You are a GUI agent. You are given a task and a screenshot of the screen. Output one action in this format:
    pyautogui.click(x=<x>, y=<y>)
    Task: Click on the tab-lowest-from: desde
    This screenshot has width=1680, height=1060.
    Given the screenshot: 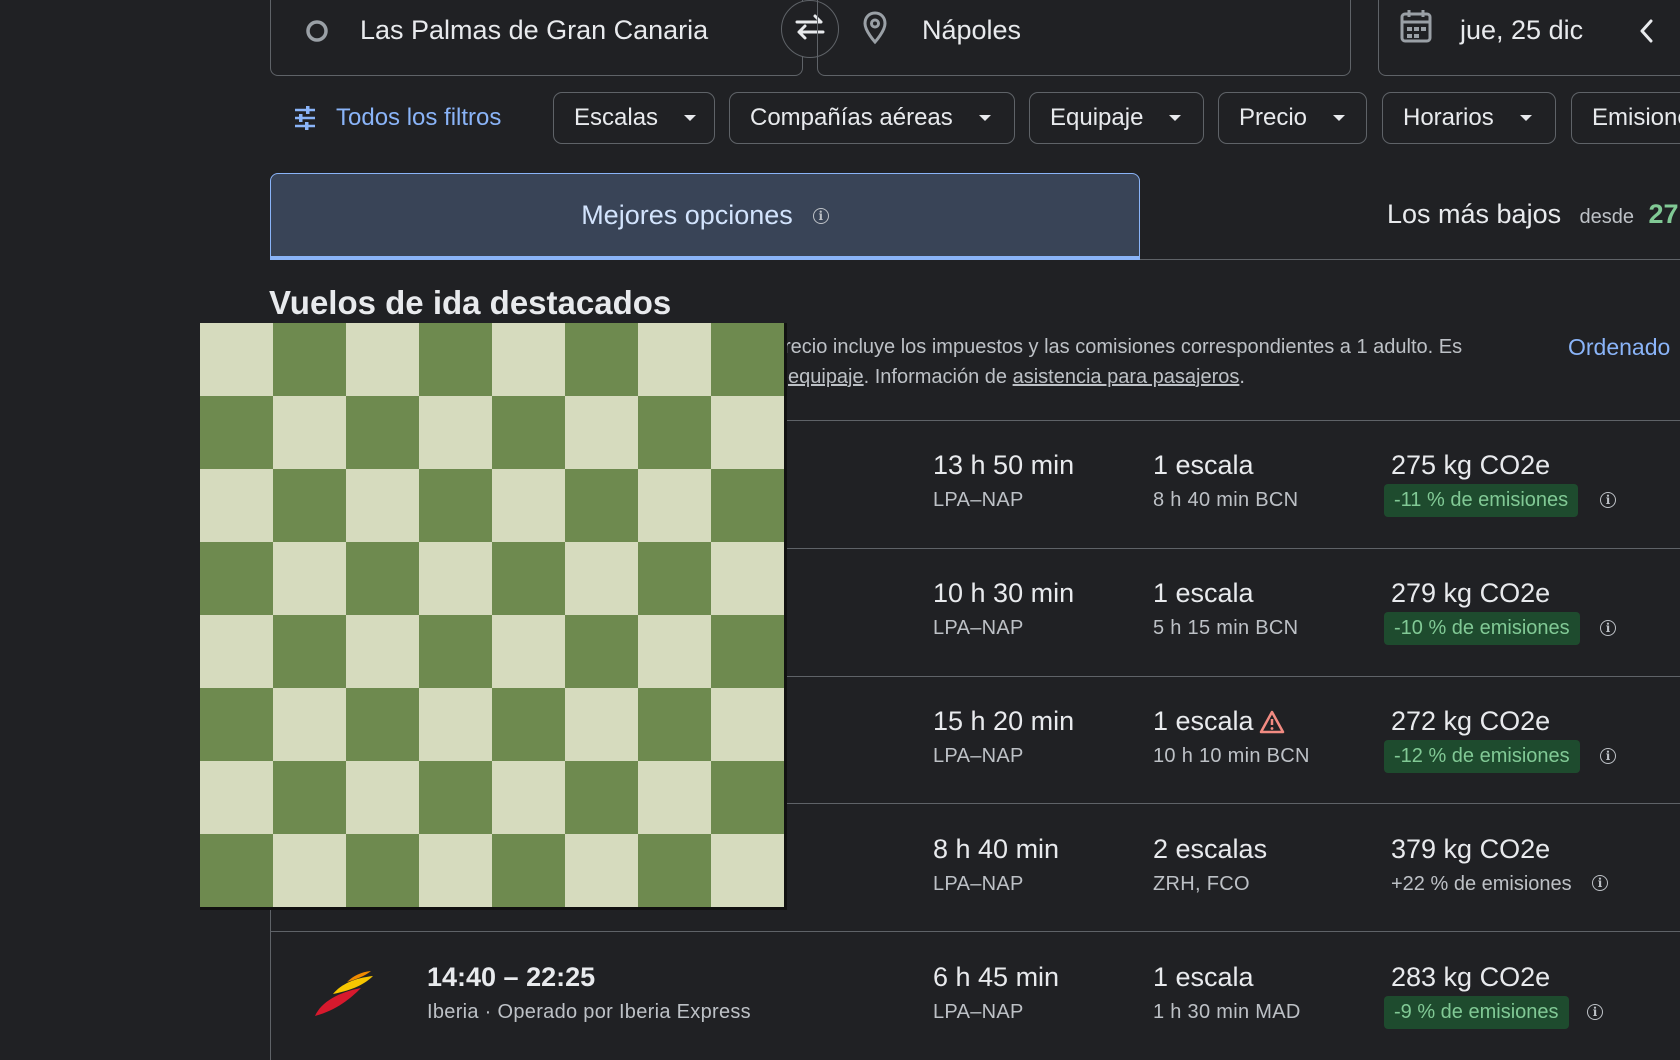 What is the action you would take?
    pyautogui.click(x=1607, y=217)
    